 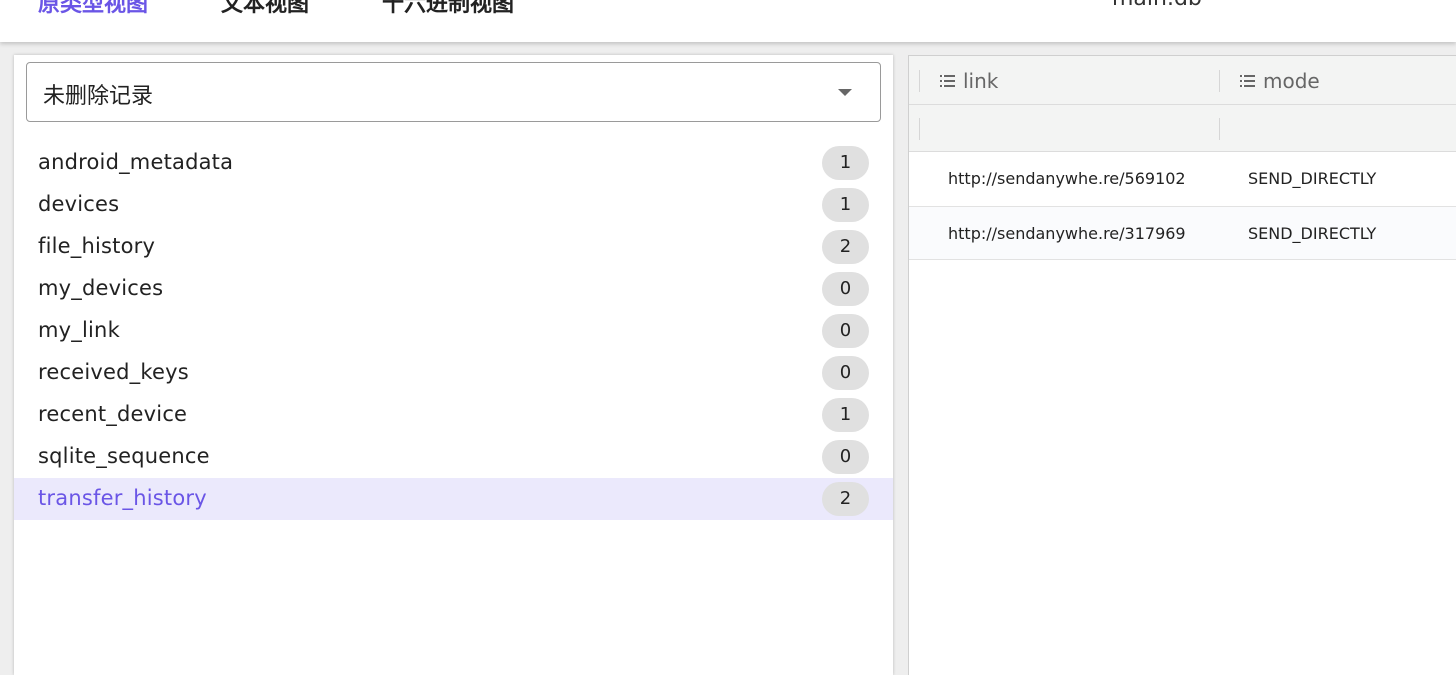 What do you see at coordinates (453, 415) in the screenshot?
I see `table-item-recent-device: recent_device 1` at bounding box center [453, 415].